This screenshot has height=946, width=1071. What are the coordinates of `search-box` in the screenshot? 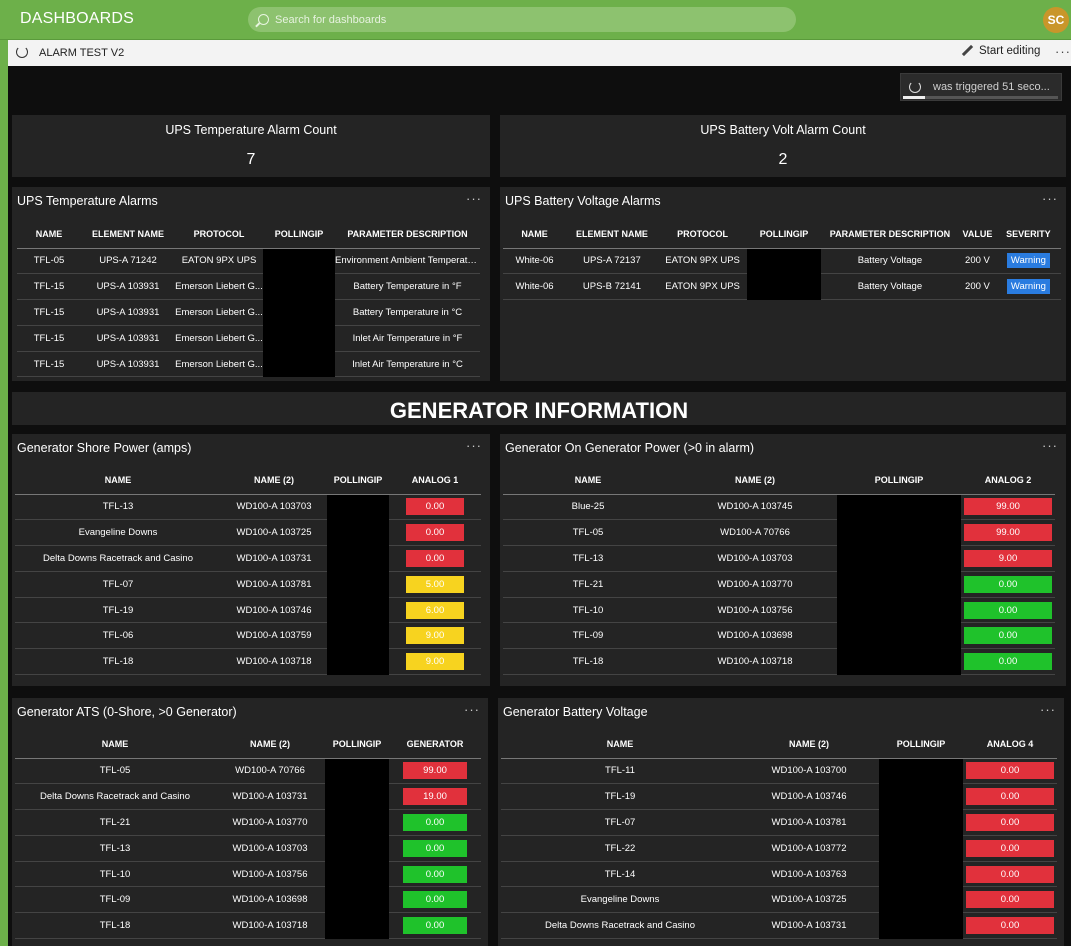 It's located at (522, 19).